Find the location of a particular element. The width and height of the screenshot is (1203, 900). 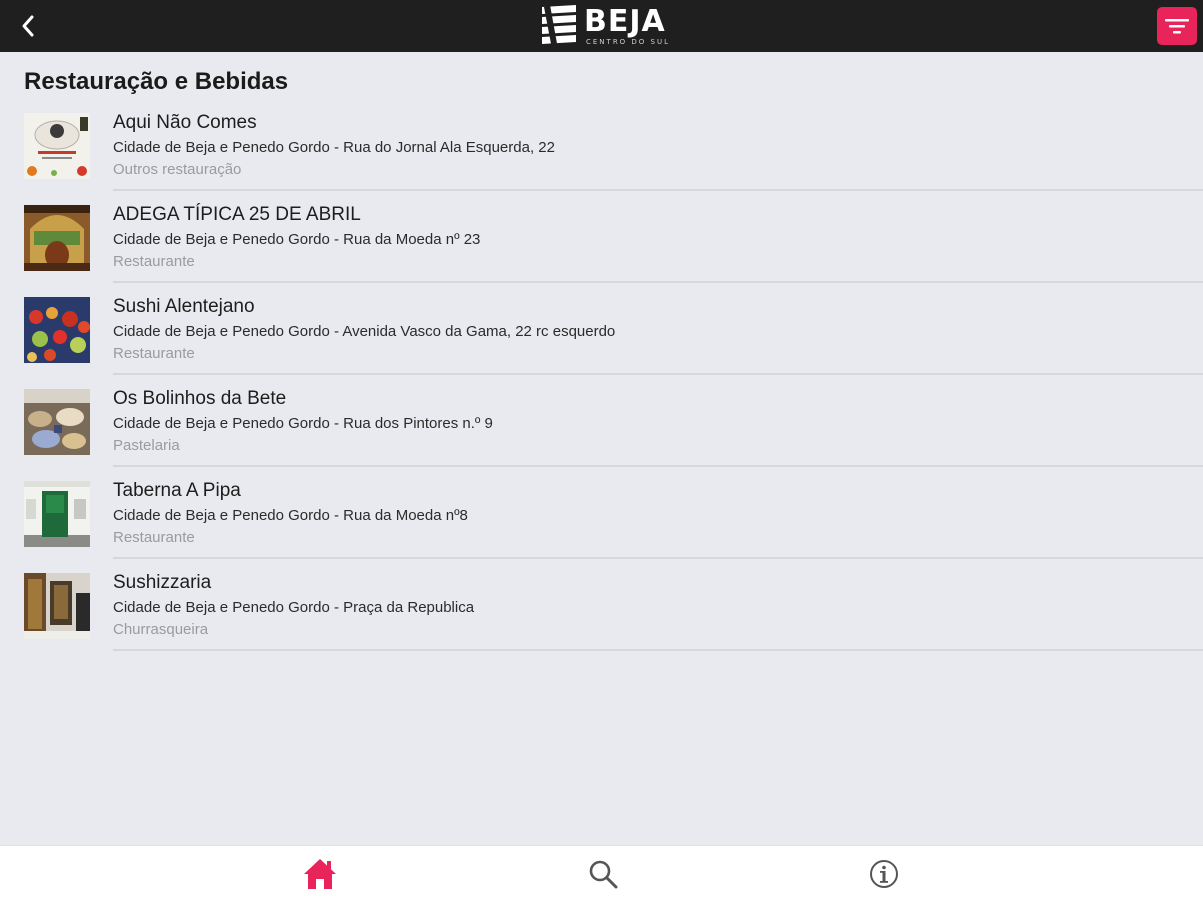

item-category: Outros restauração is located at coordinates (177, 169).